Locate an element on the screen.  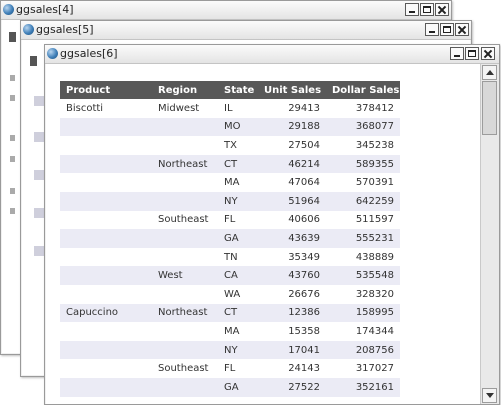
table-cell: 47064 is located at coordinates (292, 182).